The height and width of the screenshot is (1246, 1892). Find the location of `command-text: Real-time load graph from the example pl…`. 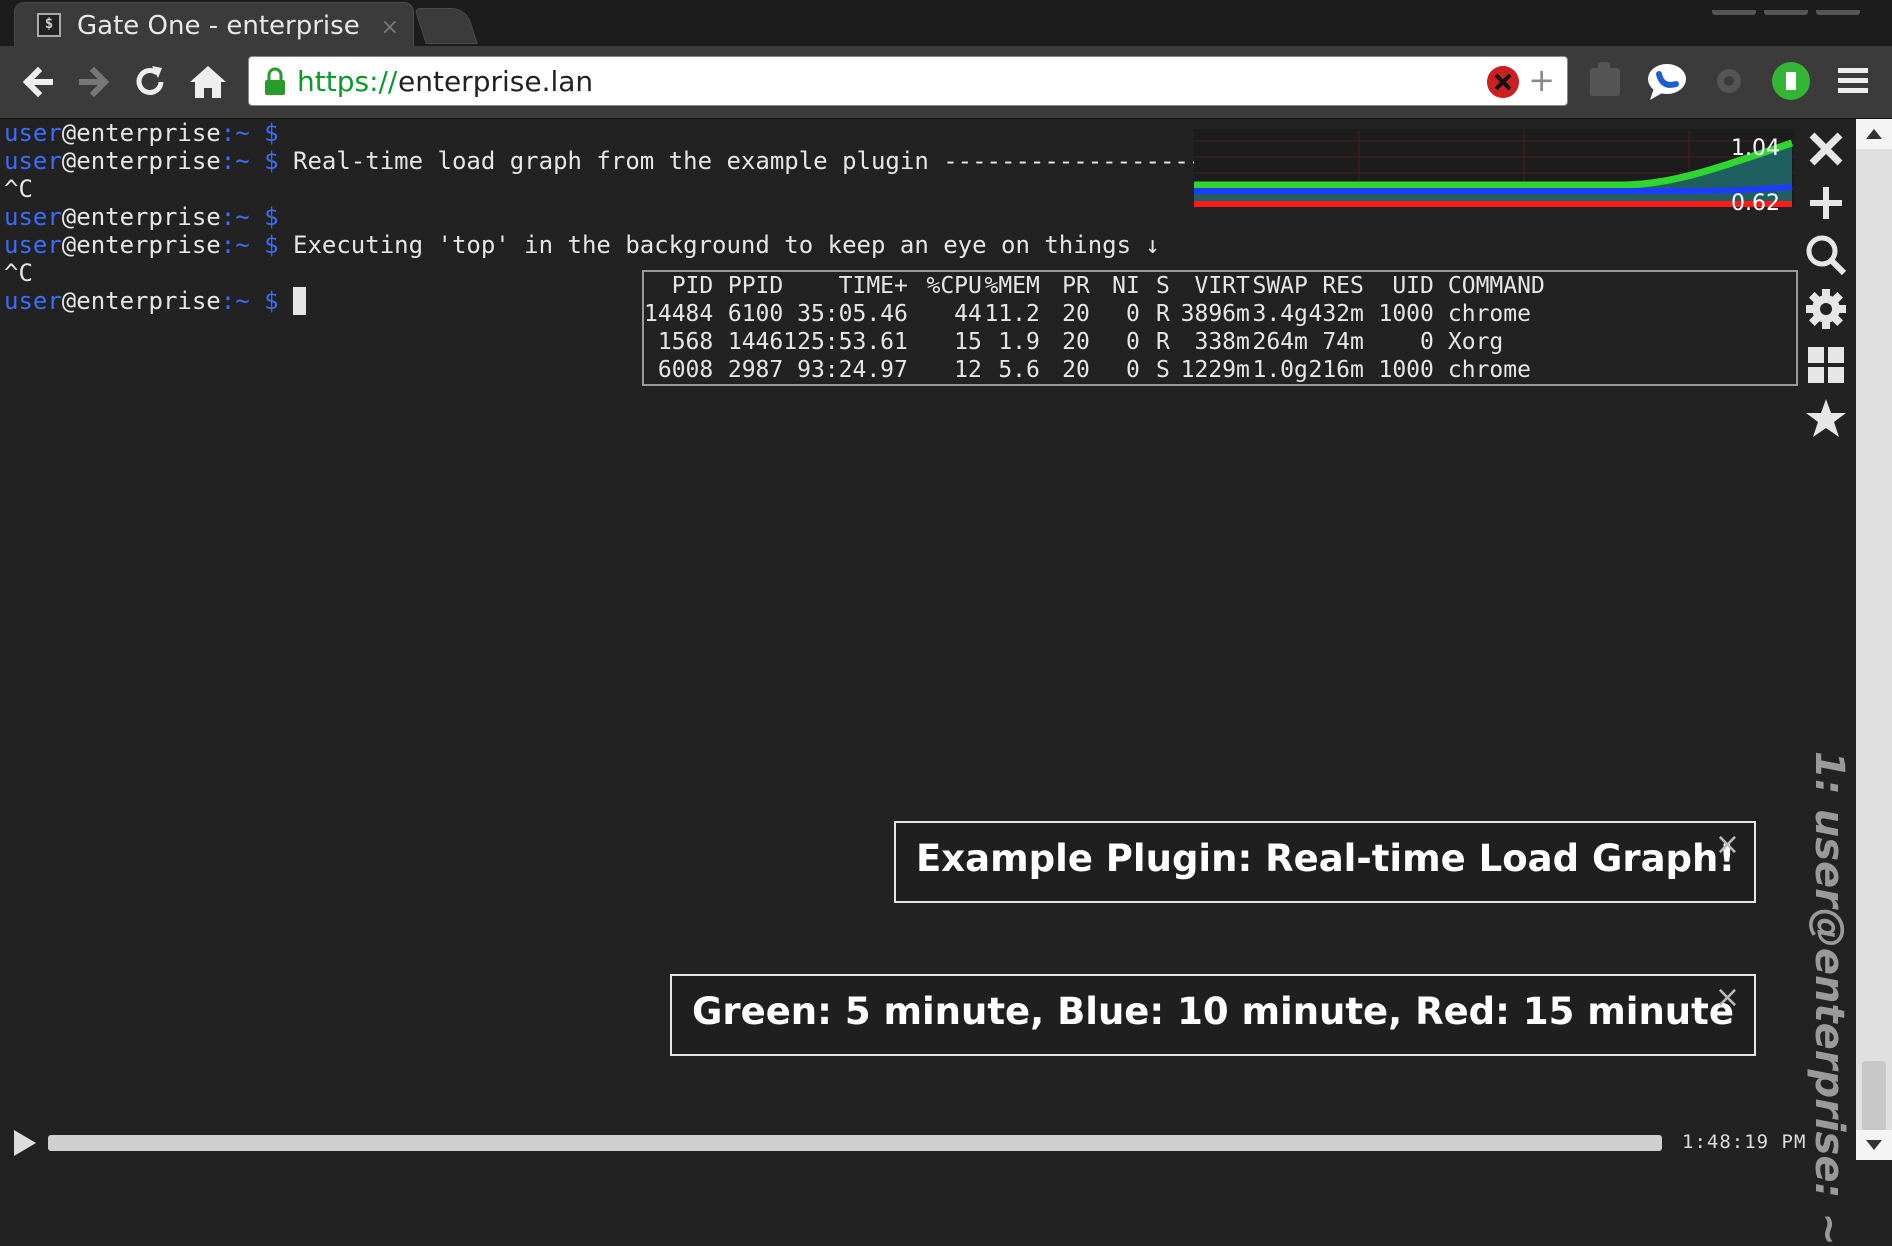

command-text: Real-time load graph from the example pl… is located at coordinates (748, 161).